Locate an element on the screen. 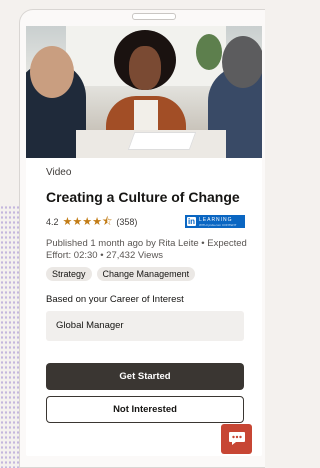  tag-list: Strategy Change Management is located at coordinates (121, 274).